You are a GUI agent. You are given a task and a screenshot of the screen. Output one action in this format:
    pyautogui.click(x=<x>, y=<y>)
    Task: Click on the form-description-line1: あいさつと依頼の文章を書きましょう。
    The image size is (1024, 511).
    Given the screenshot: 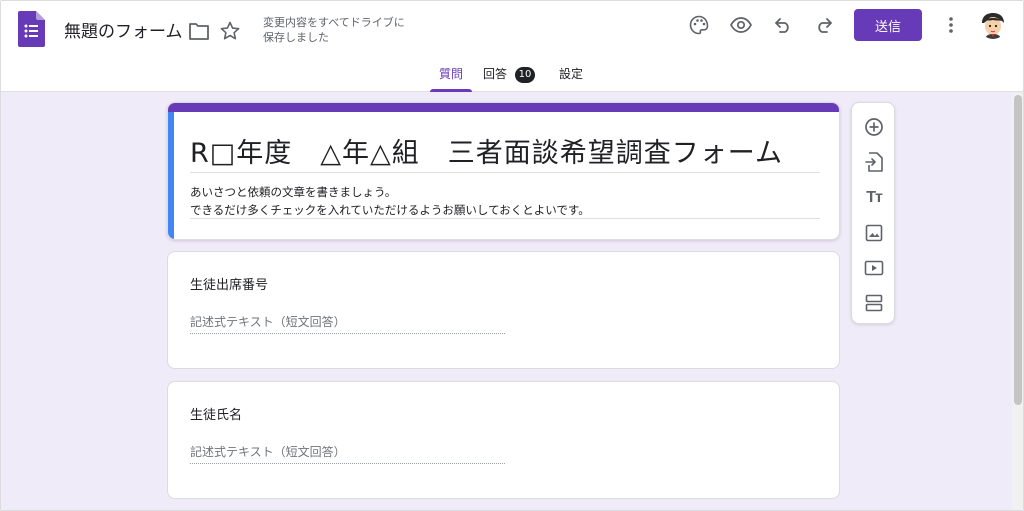 What is the action you would take?
    pyautogui.click(x=293, y=192)
    